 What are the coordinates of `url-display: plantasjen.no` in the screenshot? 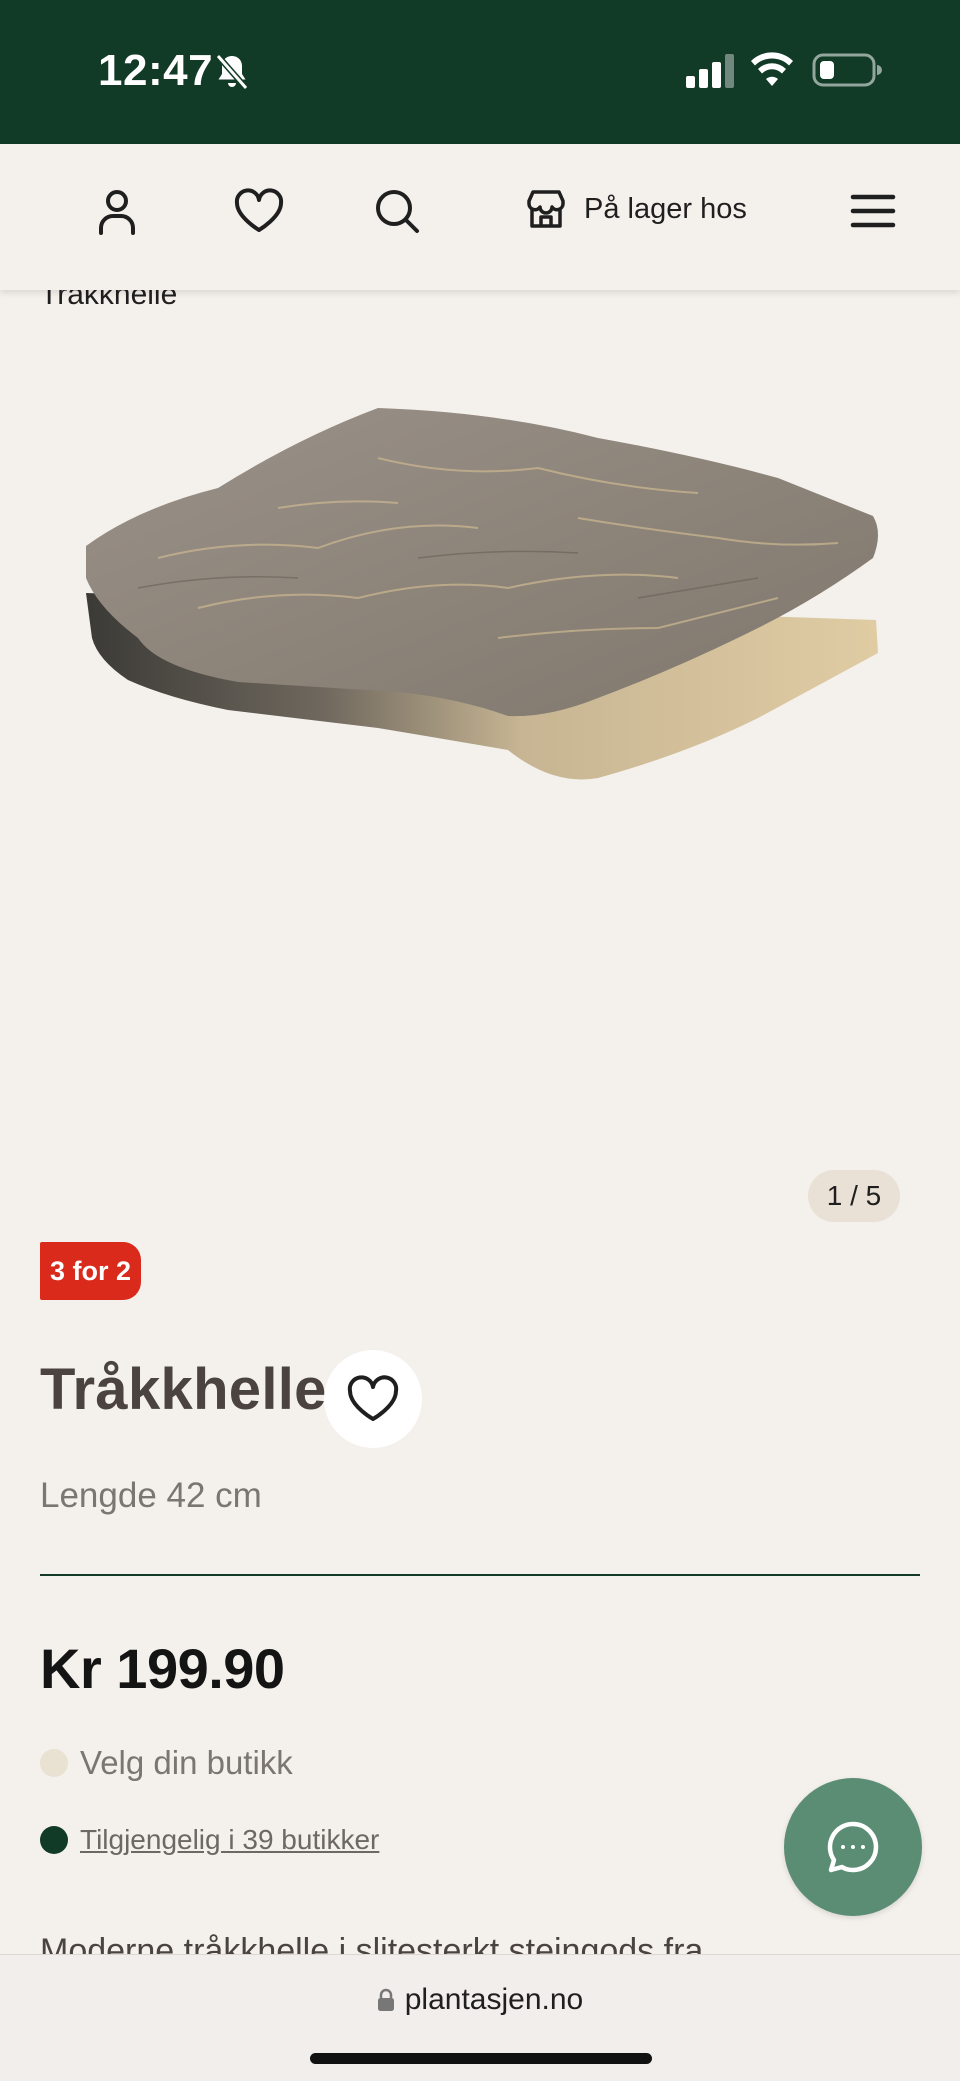 It's located at (480, 2000).